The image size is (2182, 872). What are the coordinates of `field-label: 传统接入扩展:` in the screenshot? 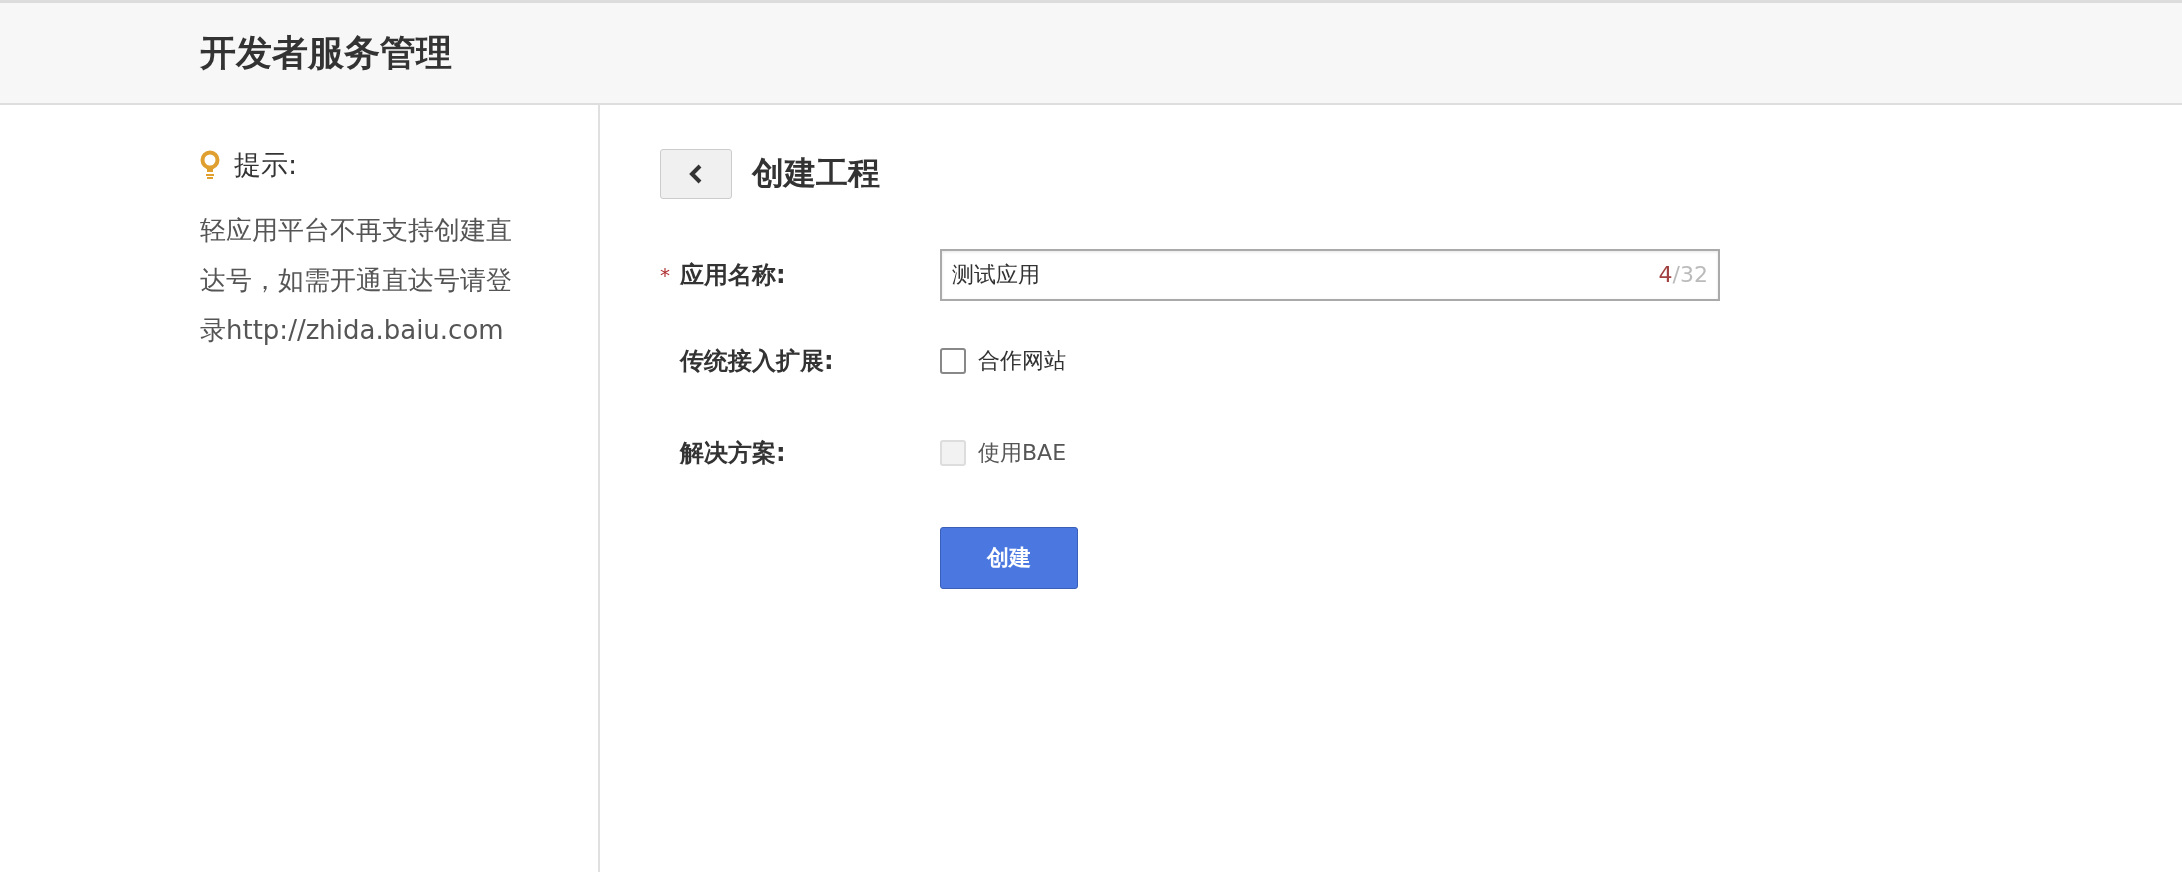 It's located at (757, 361).